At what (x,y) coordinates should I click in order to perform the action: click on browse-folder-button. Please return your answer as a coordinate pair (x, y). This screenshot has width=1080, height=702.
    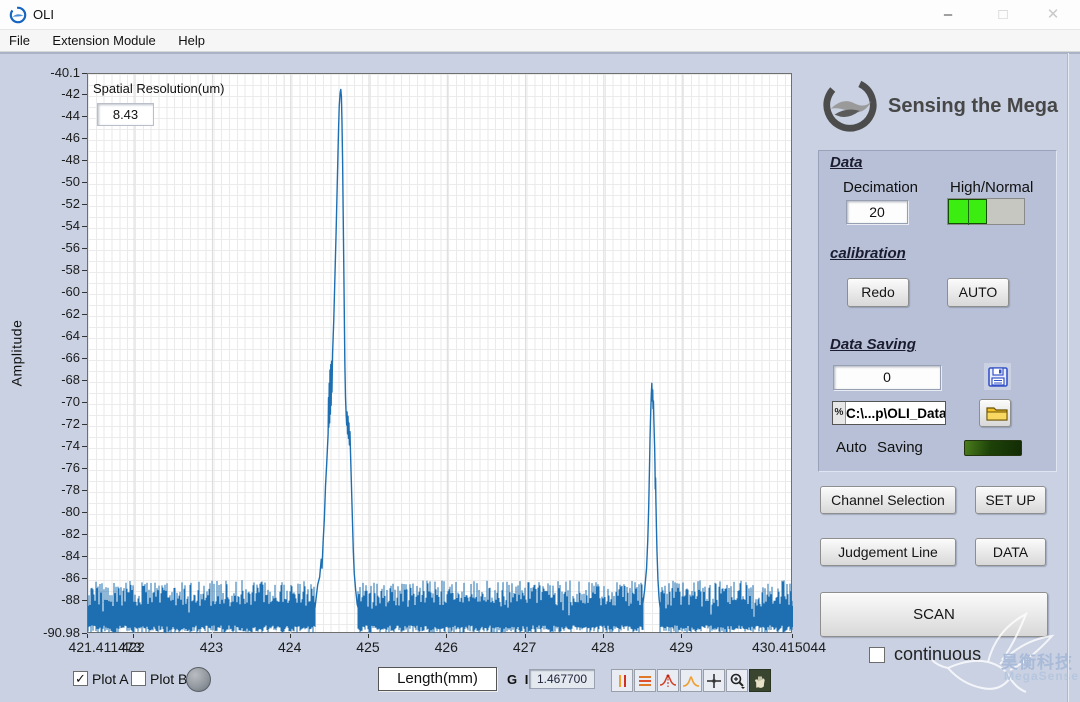
    Looking at the image, I should click on (995, 413).